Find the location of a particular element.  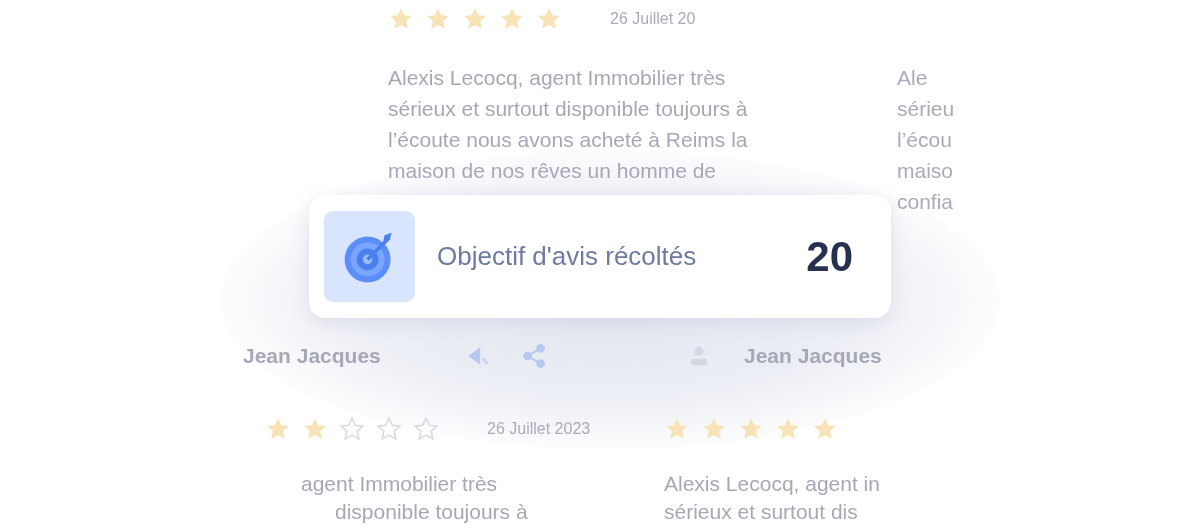

review-text: disponible toujours à is located at coordinates (432, 512).